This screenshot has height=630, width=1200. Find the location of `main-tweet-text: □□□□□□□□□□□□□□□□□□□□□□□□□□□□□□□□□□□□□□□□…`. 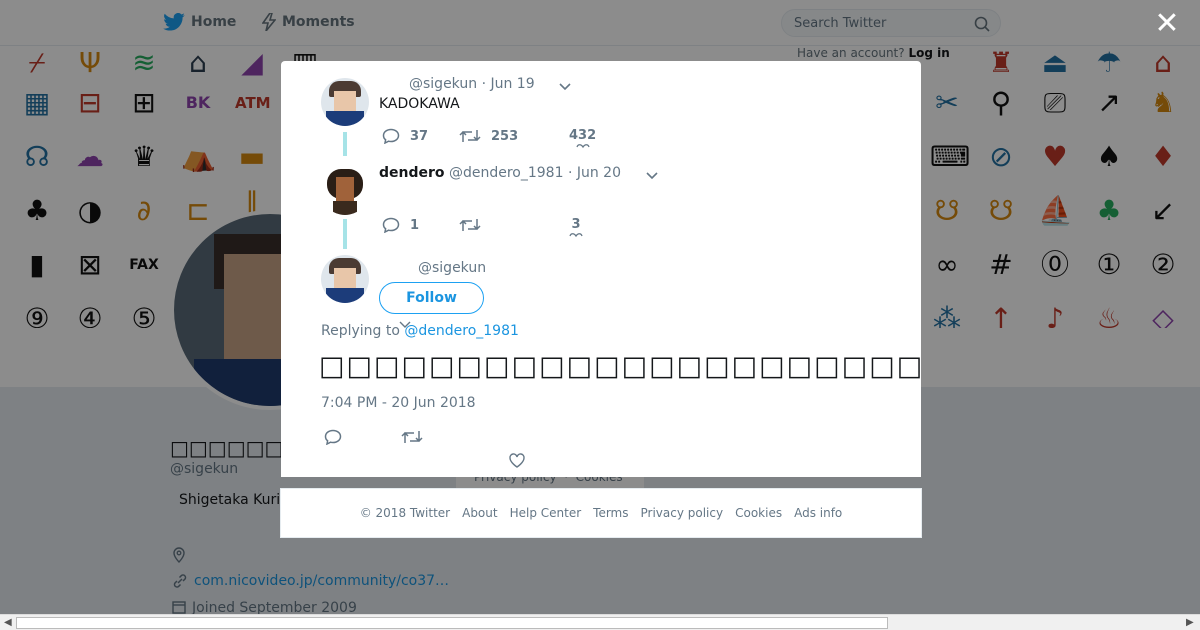

main-tweet-text: □□□□□□□□□□□□□□□□□□□□□□□□□□□□□□□□□□□□□□□□… is located at coordinates (620, 366).